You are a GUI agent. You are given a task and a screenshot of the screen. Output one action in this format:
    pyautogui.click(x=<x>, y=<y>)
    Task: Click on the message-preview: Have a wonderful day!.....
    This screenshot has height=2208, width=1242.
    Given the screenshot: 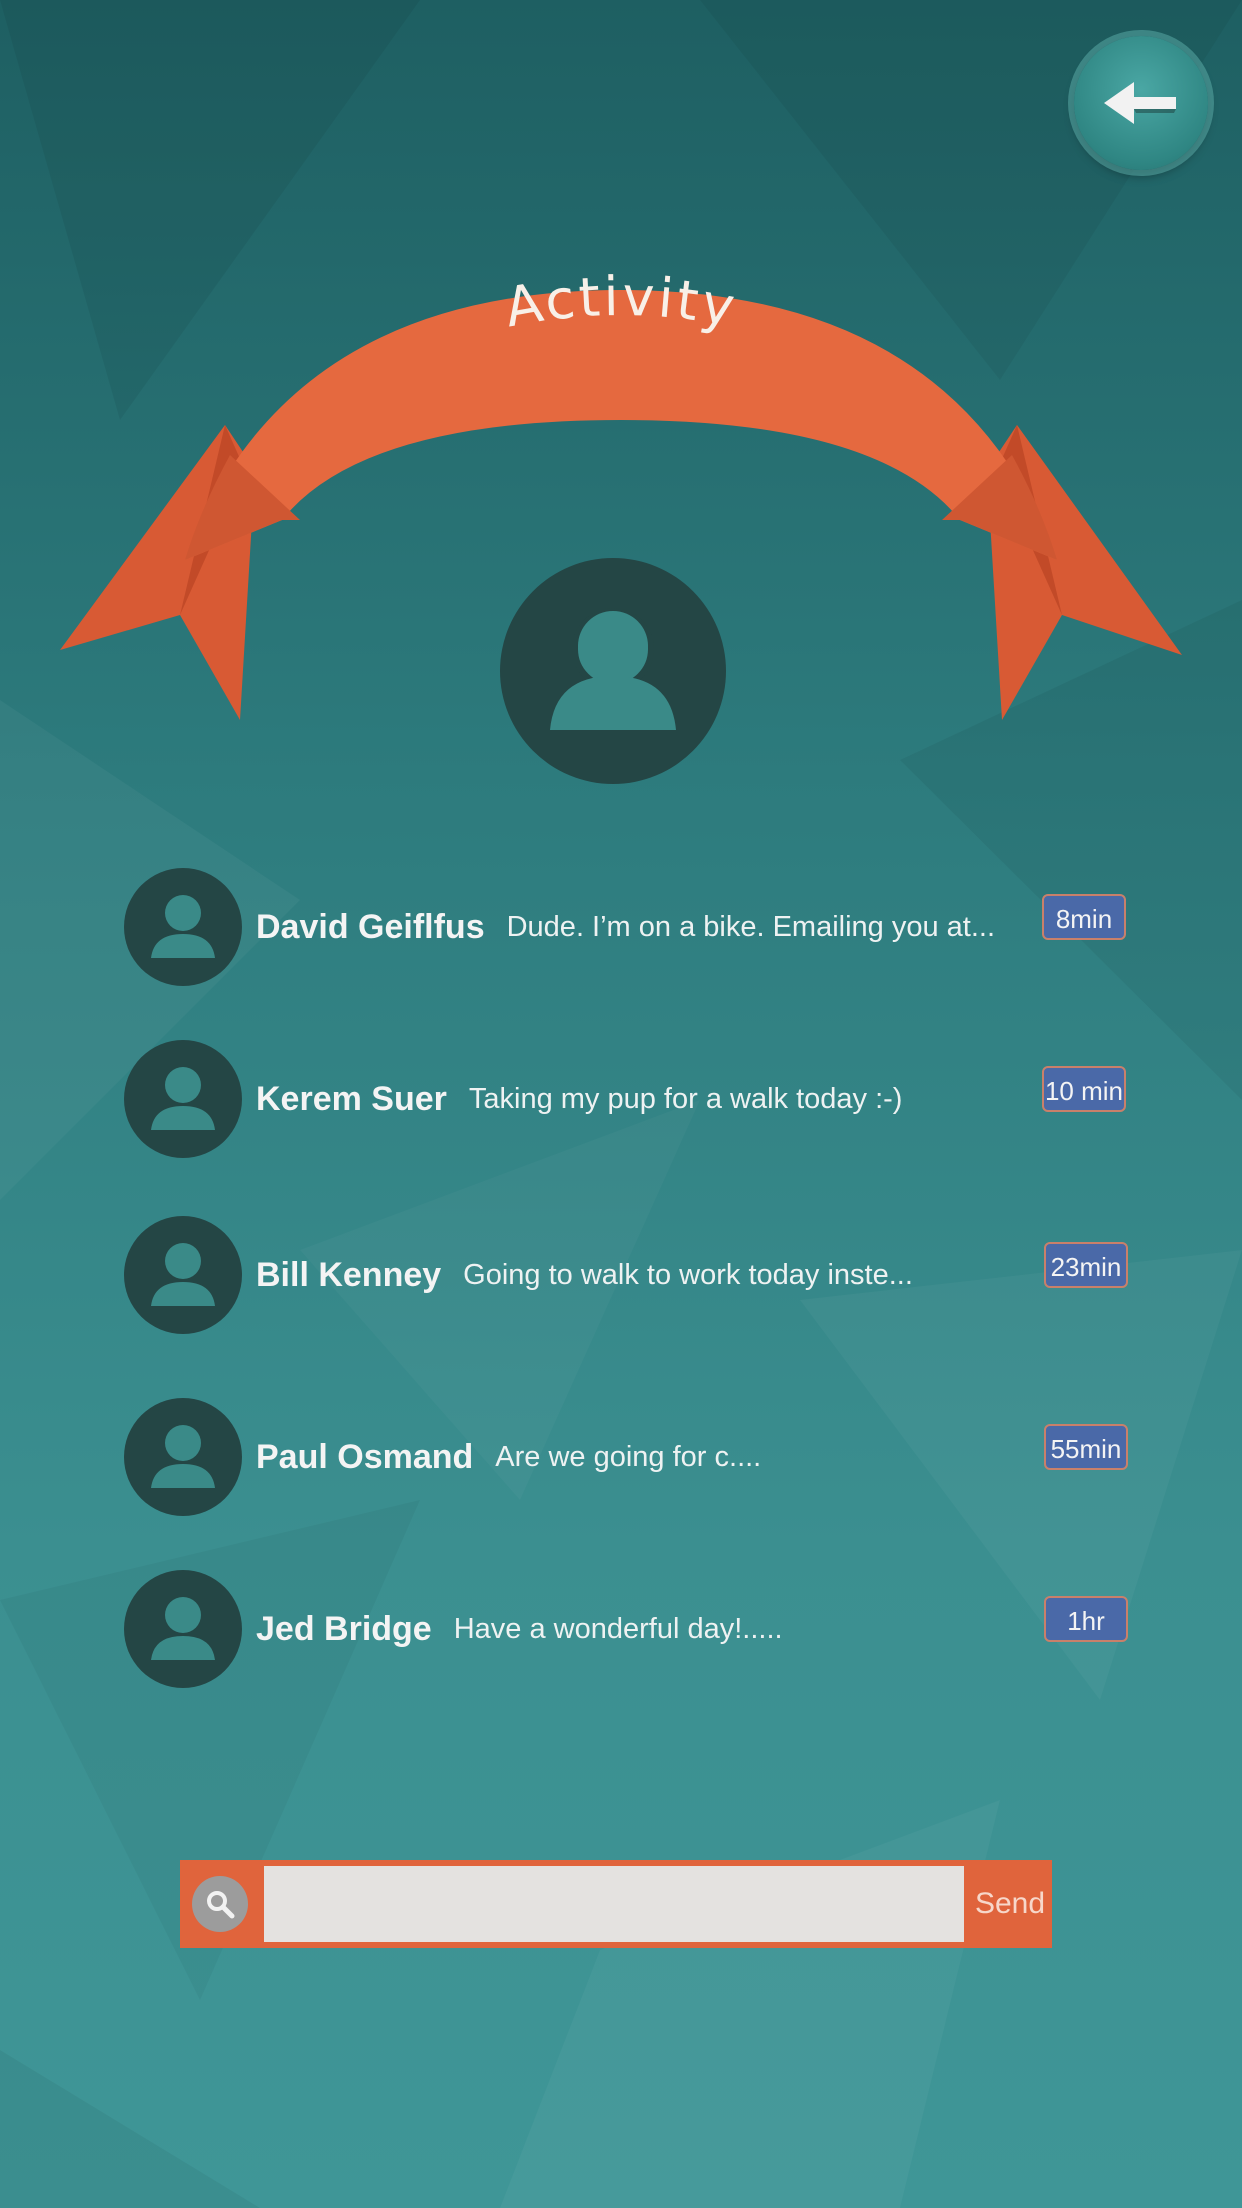 What is the action you would take?
    pyautogui.click(x=618, y=1628)
    